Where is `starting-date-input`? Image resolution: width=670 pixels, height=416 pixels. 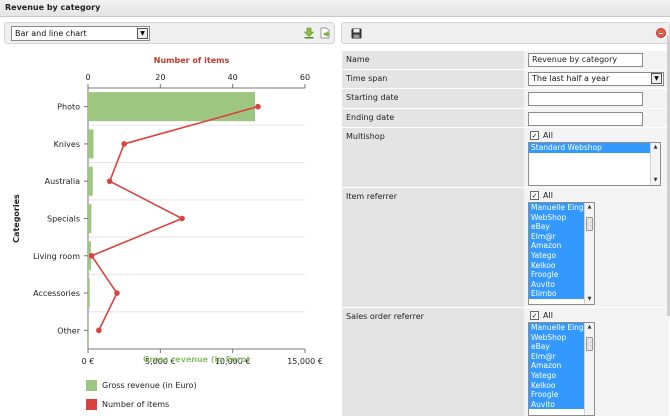 starting-date-input is located at coordinates (585, 99).